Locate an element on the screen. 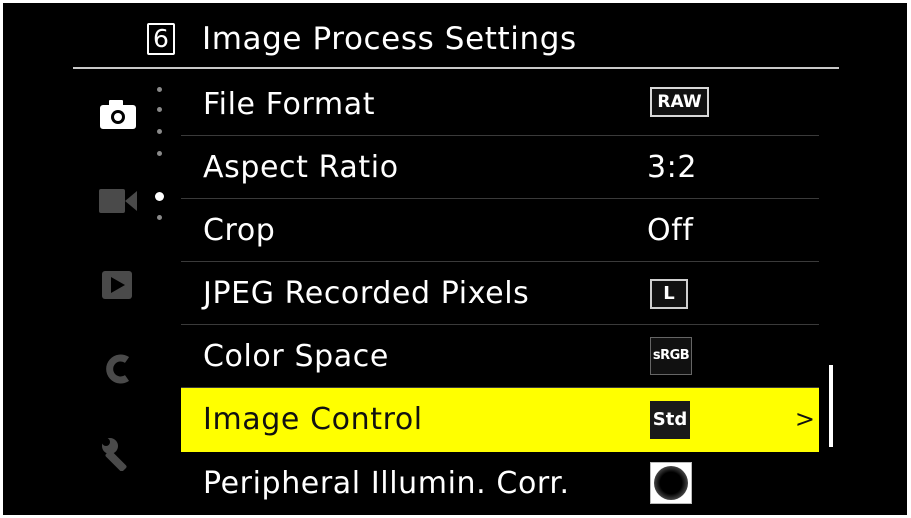  size-l-badge: L is located at coordinates (669, 294).